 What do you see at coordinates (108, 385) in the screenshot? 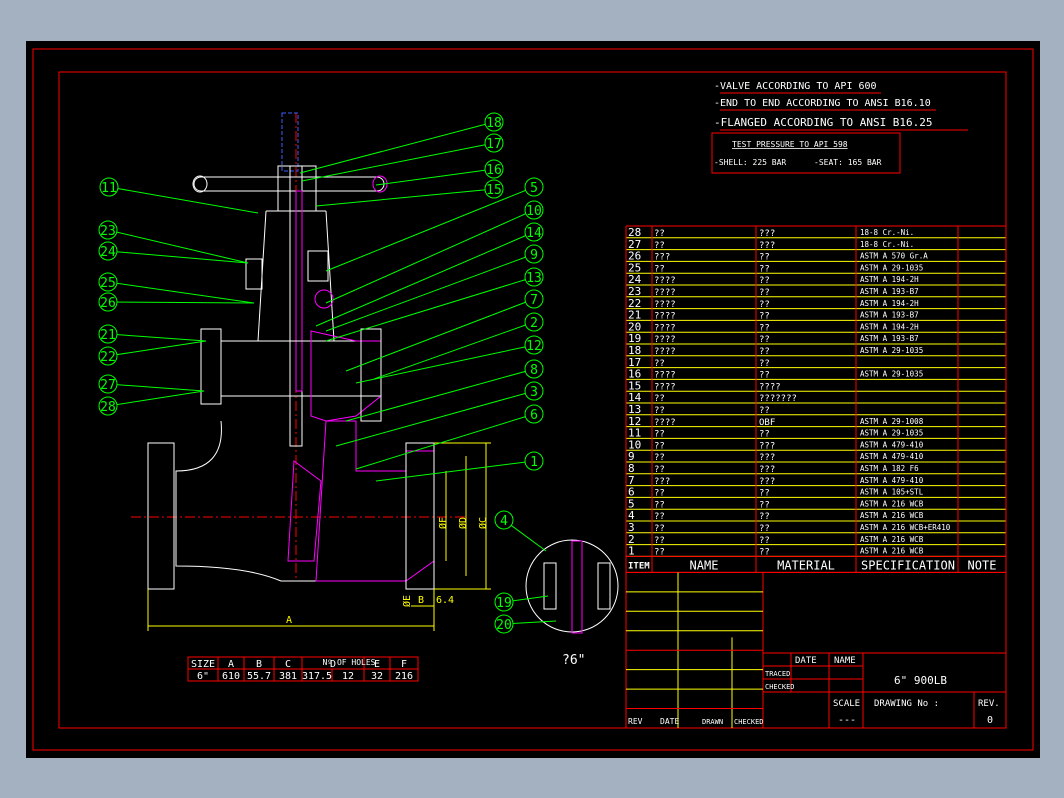
I see `balloon-label: 27` at bounding box center [108, 385].